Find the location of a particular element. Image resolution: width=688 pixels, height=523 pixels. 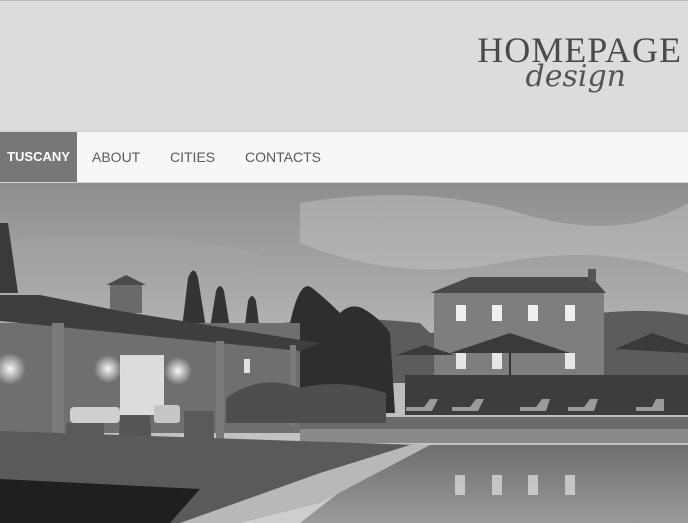

nav-item-contacts: CONTACTS is located at coordinates (283, 157).